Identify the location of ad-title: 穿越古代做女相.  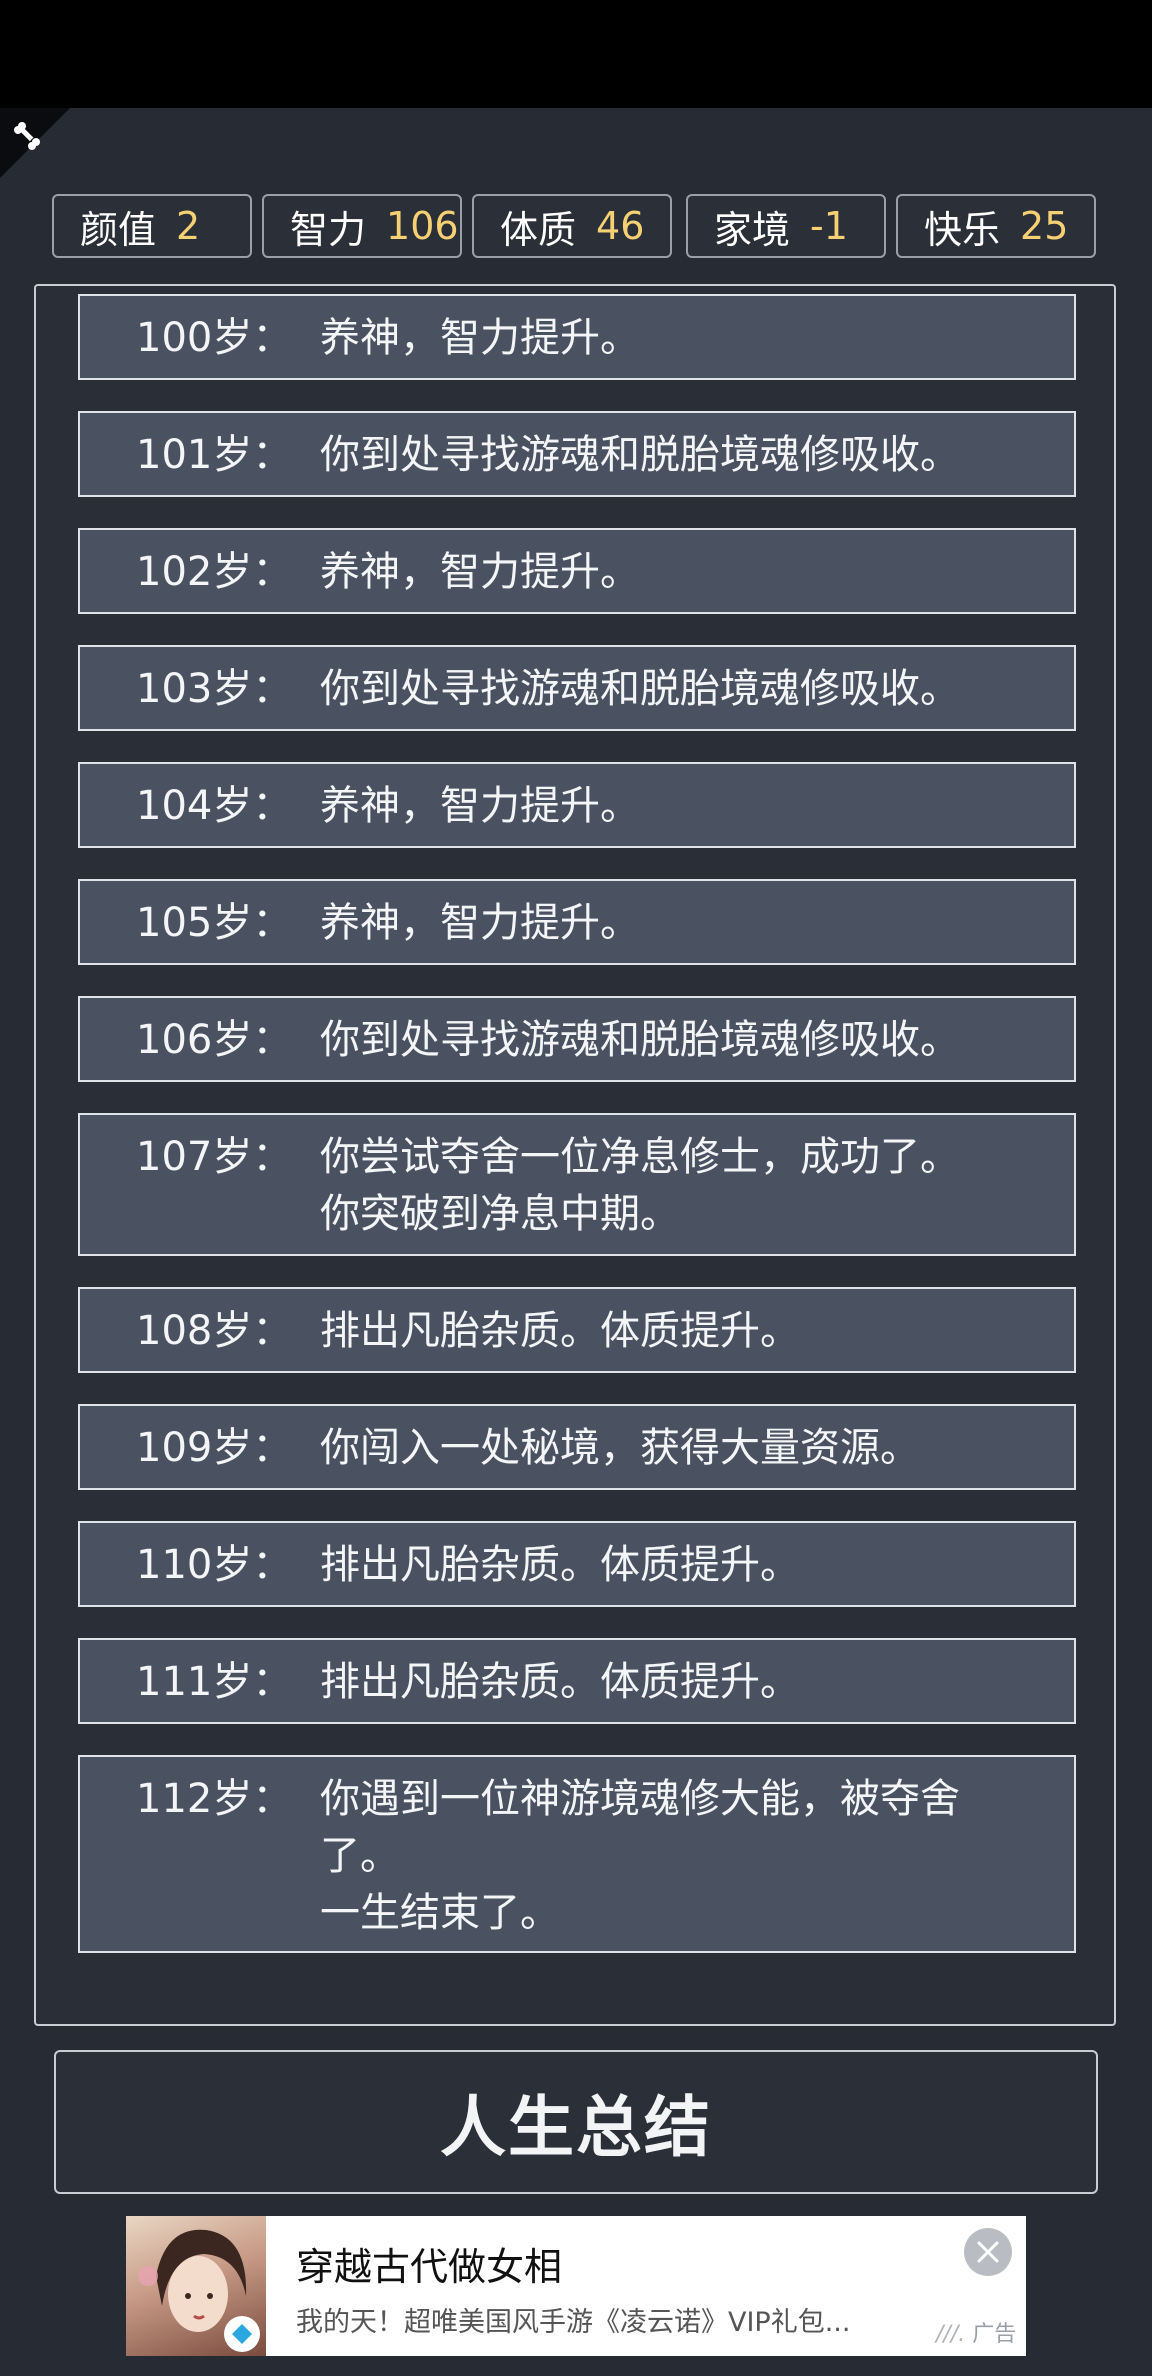
(429, 2263).